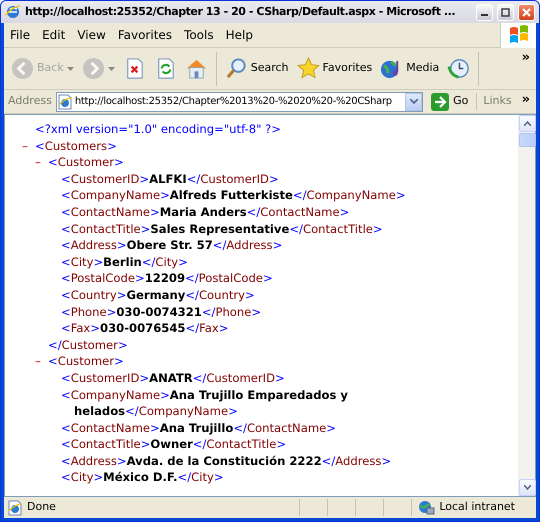 This screenshot has height=522, width=540. Describe the element at coordinates (205, 211) in the screenshot. I see `xml-line: <ContactName>Maria Anders</ContactName>` at that location.